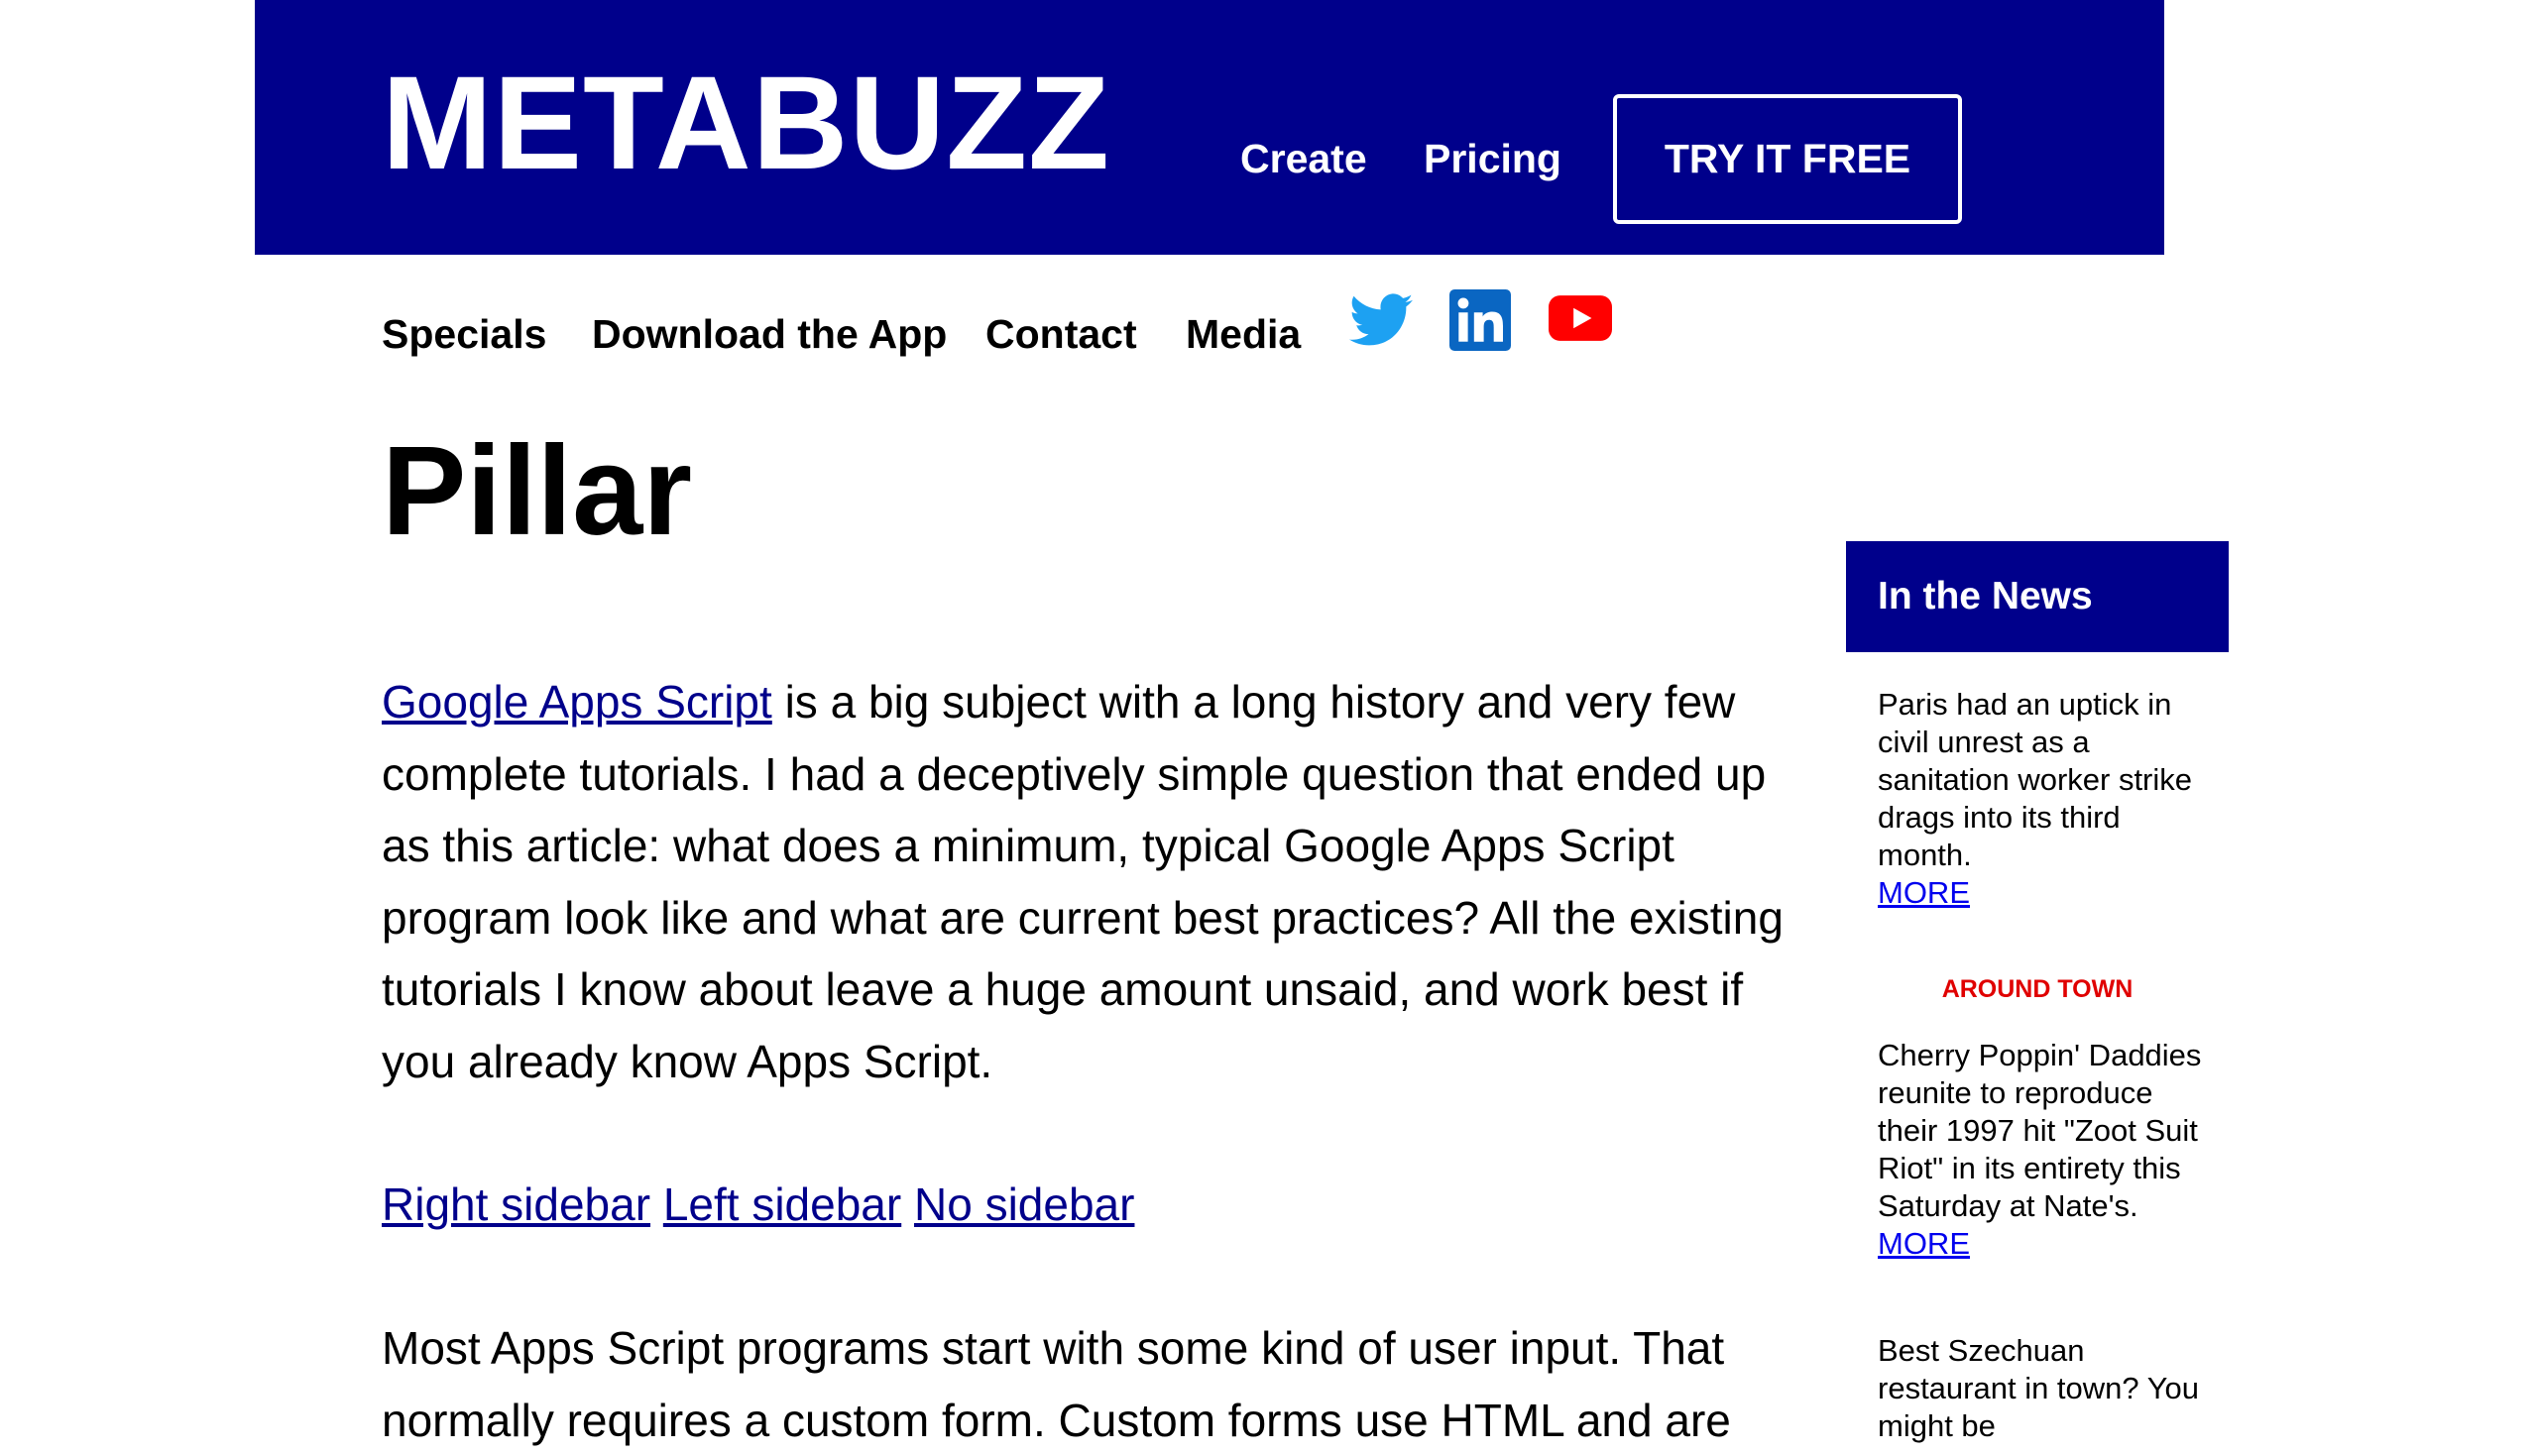 The width and height of the screenshot is (2538, 1456). What do you see at coordinates (1243, 334) in the screenshot?
I see `subnav-media: Media` at bounding box center [1243, 334].